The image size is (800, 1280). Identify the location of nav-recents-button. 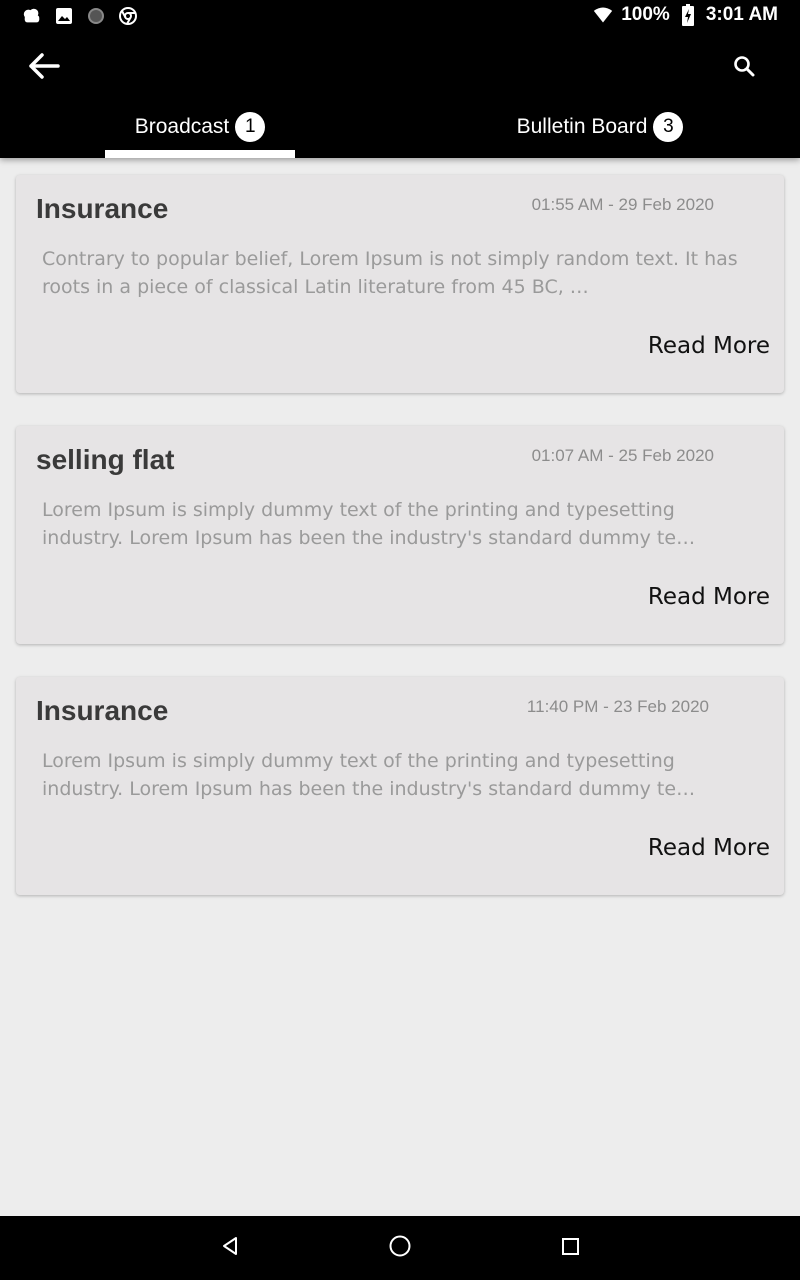
(570, 1248).